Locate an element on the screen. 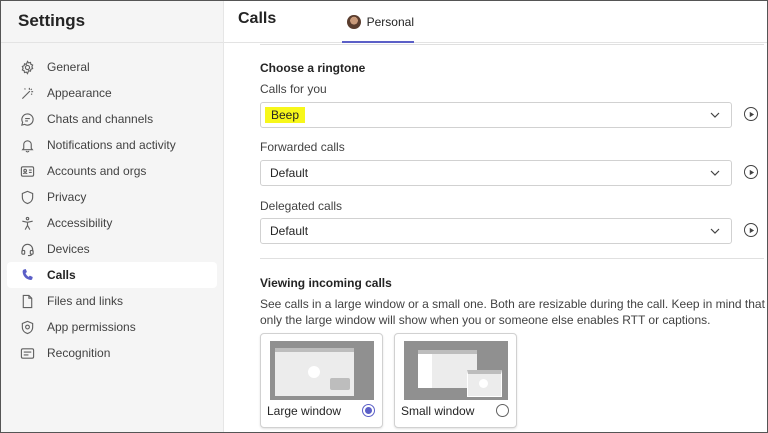 Image resolution: width=768 pixels, height=433 pixels. incoming-calls-heading: Viewing incoming calls is located at coordinates (326, 283).